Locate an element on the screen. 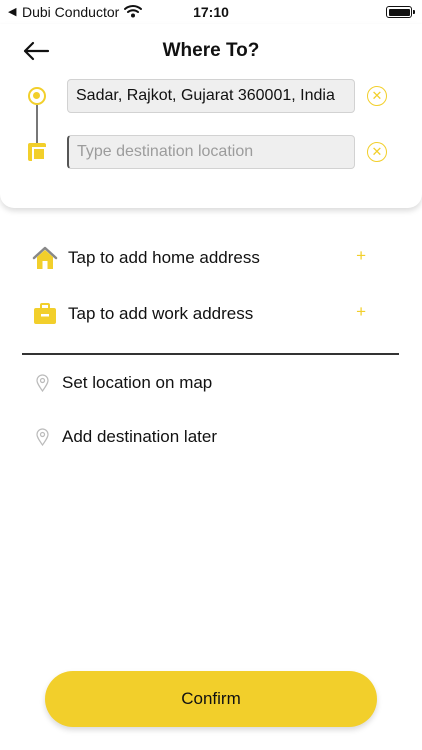 Image resolution: width=422 pixels, height=750 pixels. status-time: 17:10 is located at coordinates (211, 12).